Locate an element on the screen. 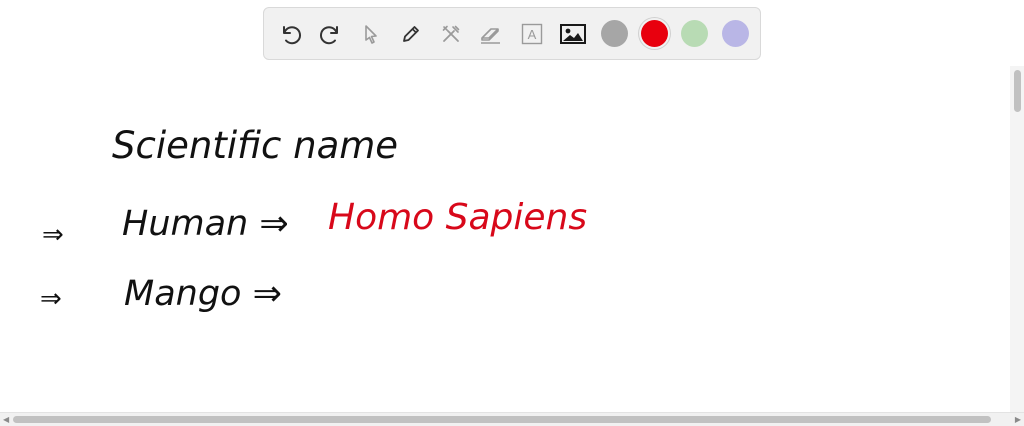  pointer-icon is located at coordinates (371, 34).